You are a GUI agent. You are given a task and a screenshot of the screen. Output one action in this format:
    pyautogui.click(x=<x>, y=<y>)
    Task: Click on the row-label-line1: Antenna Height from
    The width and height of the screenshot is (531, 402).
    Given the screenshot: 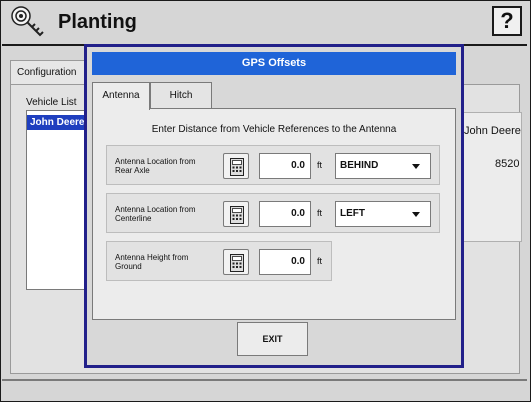 What is the action you would take?
    pyautogui.click(x=152, y=257)
    